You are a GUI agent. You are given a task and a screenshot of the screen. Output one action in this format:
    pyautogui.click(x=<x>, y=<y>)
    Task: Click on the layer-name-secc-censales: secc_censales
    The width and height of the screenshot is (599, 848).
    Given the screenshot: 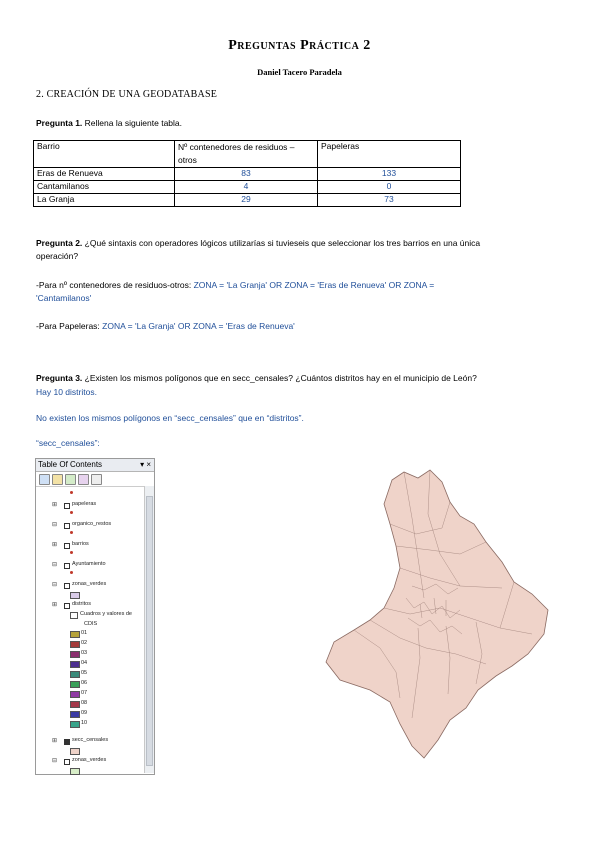 What is the action you would take?
    pyautogui.click(x=90, y=740)
    